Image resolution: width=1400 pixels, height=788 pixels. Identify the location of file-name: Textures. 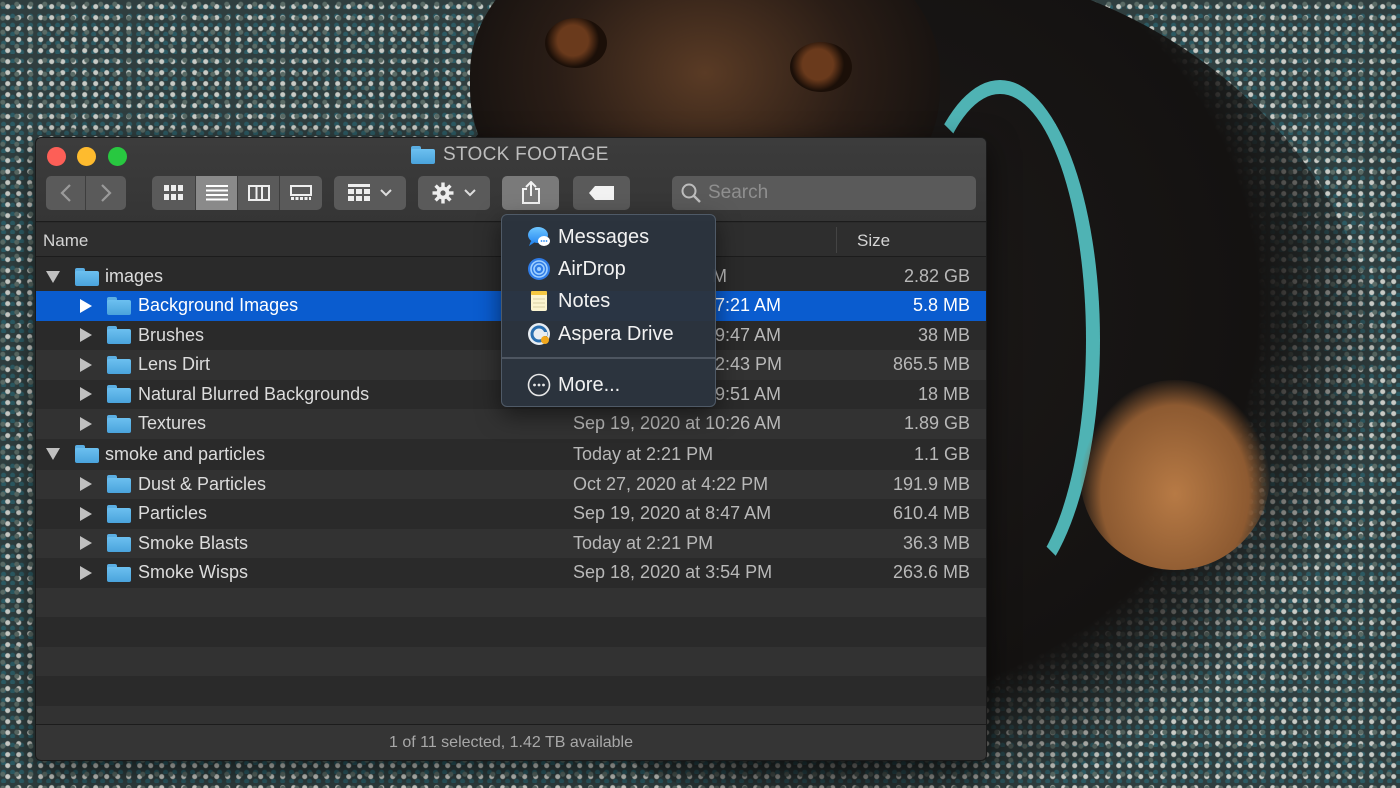
(172, 423).